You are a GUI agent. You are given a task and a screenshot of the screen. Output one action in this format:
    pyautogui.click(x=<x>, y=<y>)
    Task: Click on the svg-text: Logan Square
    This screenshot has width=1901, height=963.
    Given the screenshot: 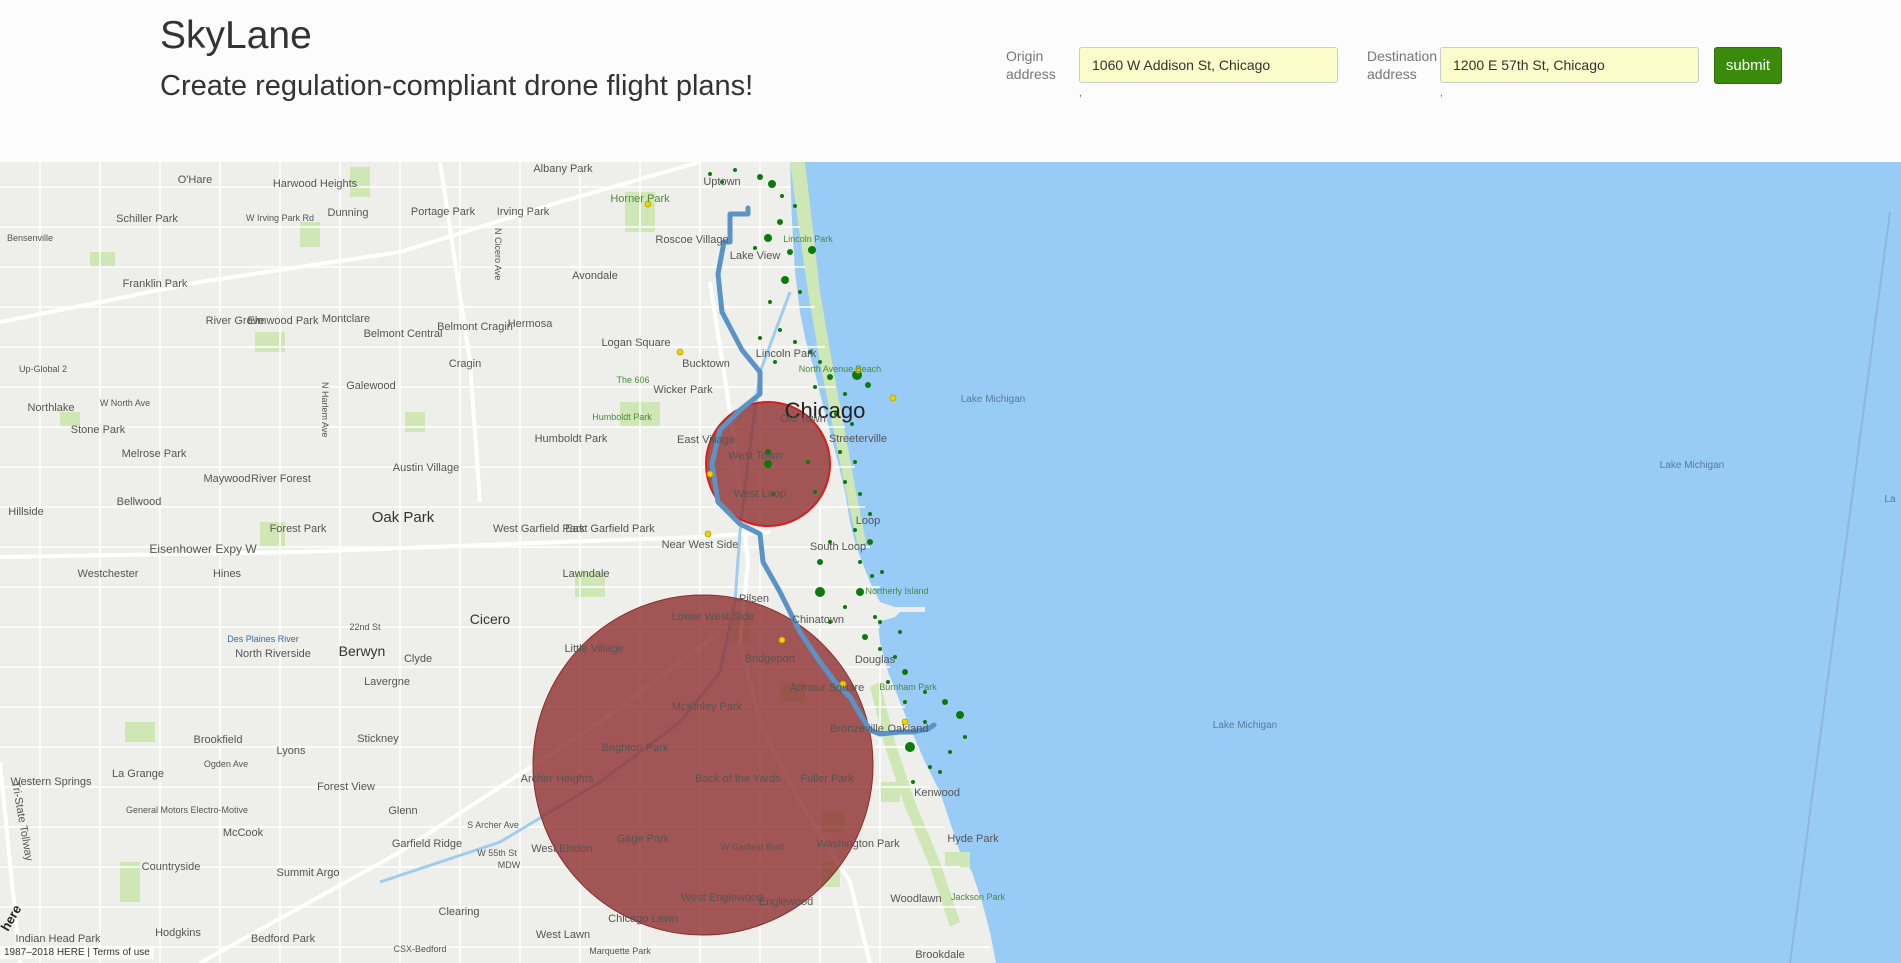 What is the action you would take?
    pyautogui.click(x=635, y=343)
    